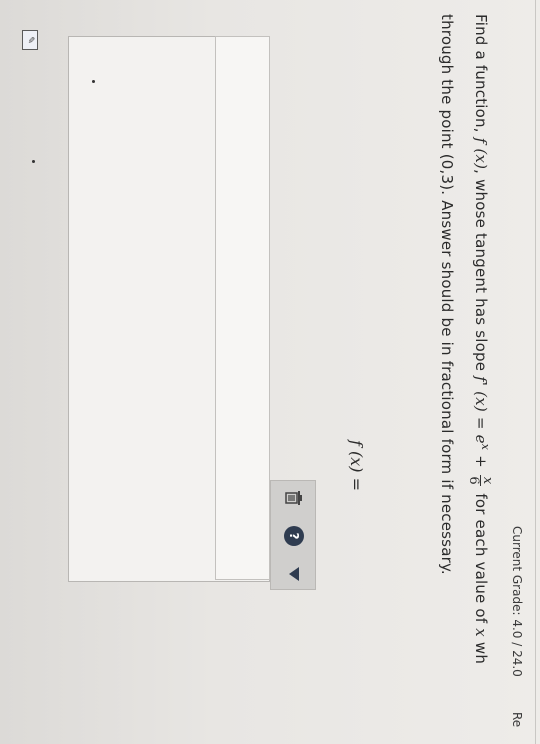 The image size is (540, 744). What do you see at coordinates (294, 498) in the screenshot?
I see `trash-icon` at bounding box center [294, 498].